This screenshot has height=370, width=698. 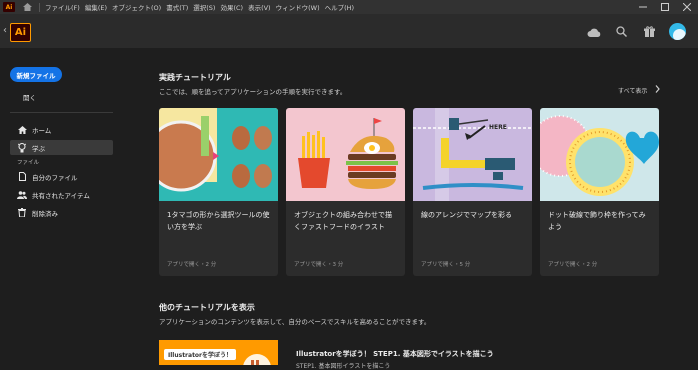 I want to click on section-title-other: 他のチュートリアルを表示, so click(x=207, y=307).